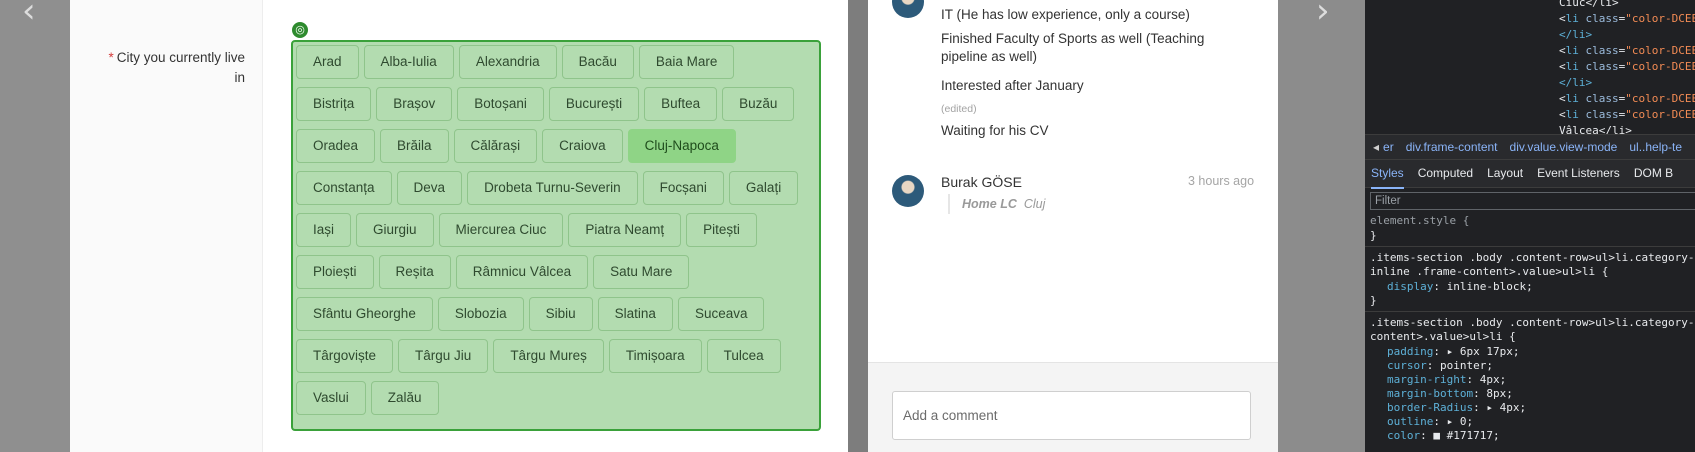  I want to click on required-mark: *, so click(111, 57).